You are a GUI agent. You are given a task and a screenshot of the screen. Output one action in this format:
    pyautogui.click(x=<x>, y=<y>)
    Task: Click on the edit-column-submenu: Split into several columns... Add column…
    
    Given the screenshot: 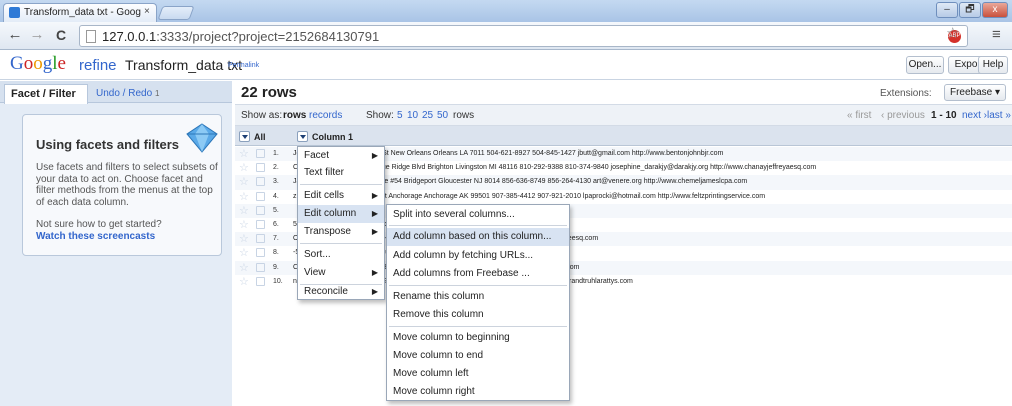 What is the action you would take?
    pyautogui.click(x=478, y=302)
    